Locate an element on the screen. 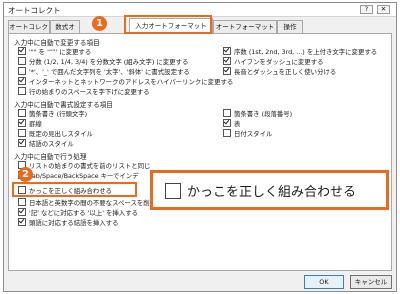 The height and width of the screenshot is (294, 400). cancel-button: キャンセル is located at coordinates (371, 282).